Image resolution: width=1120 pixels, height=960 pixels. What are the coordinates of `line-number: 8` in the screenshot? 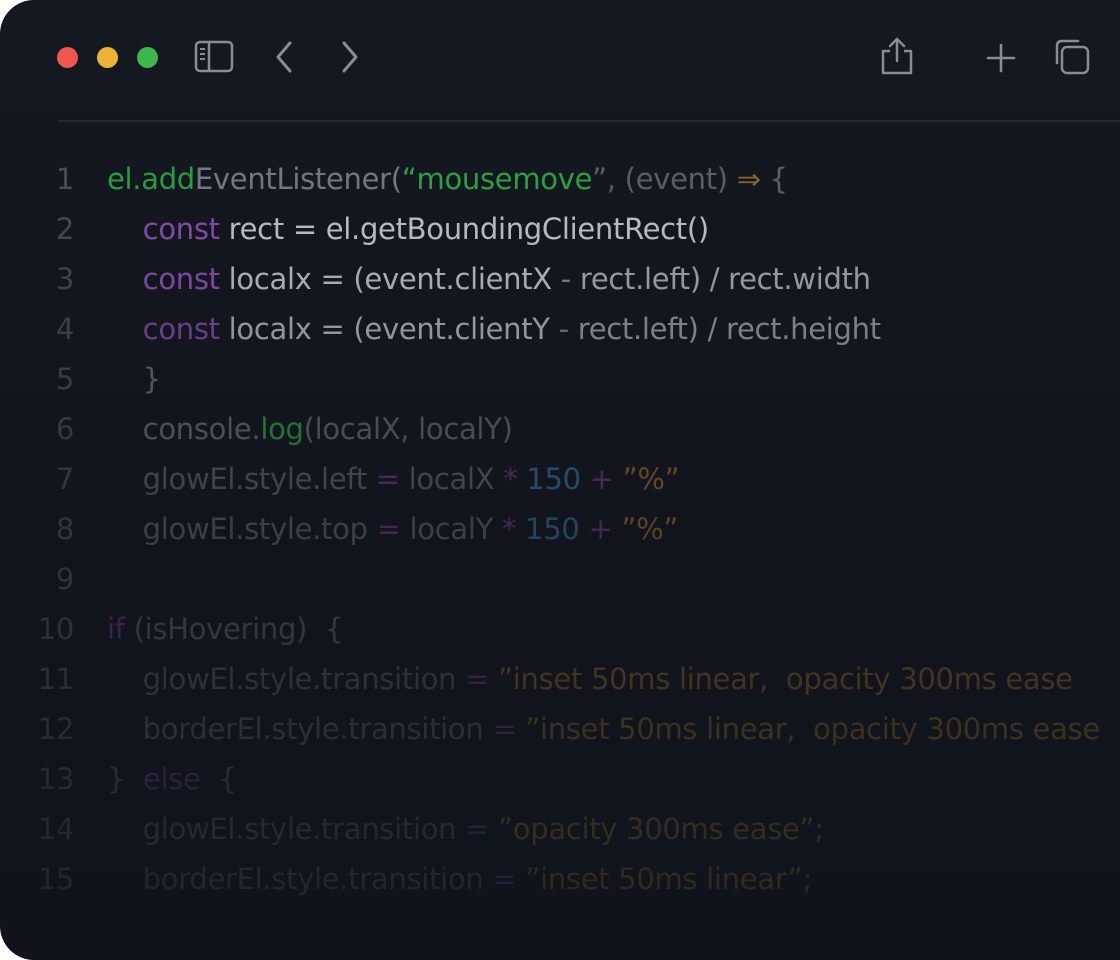 It's located at (64, 529).